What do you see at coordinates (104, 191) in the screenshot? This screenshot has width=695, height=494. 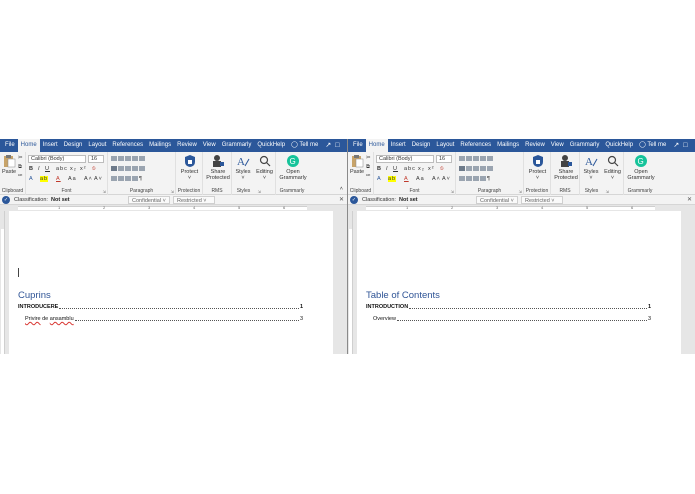 I see `font-launcher-icon: ⇲` at bounding box center [104, 191].